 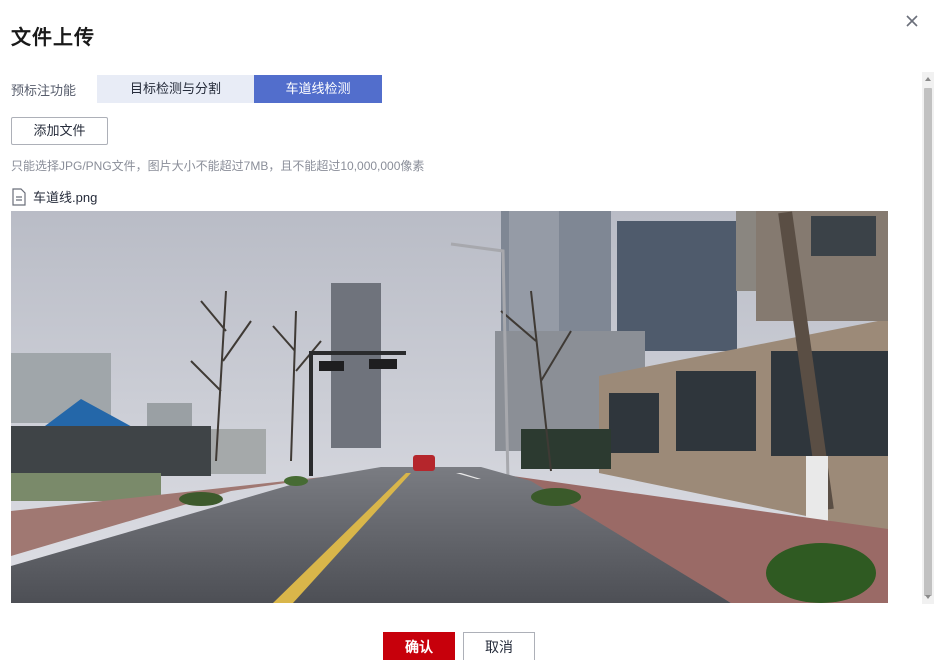 I want to click on dialog-title: 文件上传, so click(x=53, y=38).